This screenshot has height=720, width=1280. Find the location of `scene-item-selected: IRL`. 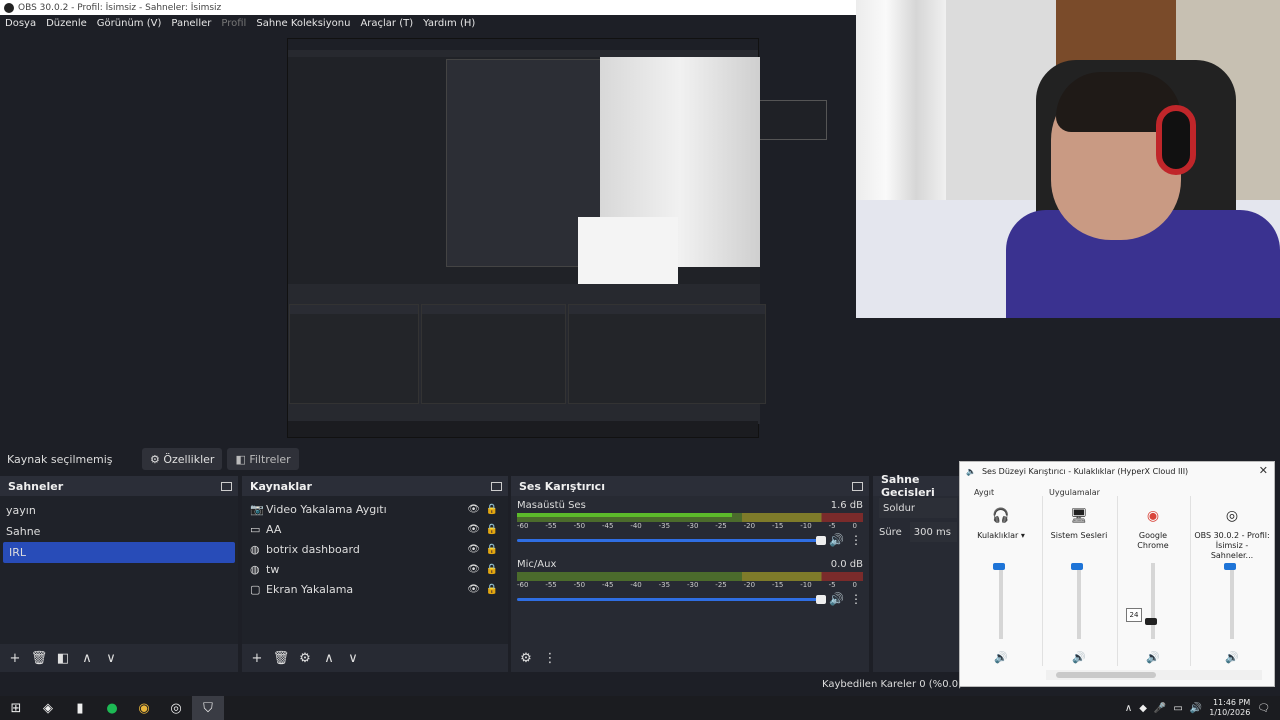

scene-item-selected: IRL is located at coordinates (119, 552).